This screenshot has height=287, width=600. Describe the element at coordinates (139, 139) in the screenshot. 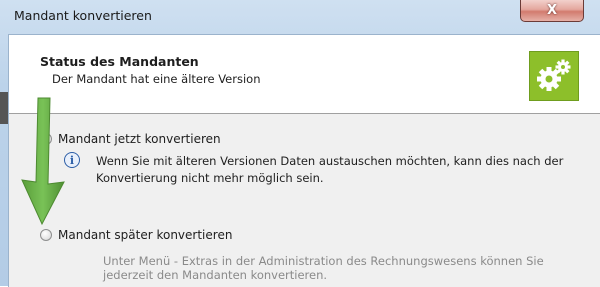

I see `radio-convert-now-label: Mandant jetzt konvertieren` at that location.